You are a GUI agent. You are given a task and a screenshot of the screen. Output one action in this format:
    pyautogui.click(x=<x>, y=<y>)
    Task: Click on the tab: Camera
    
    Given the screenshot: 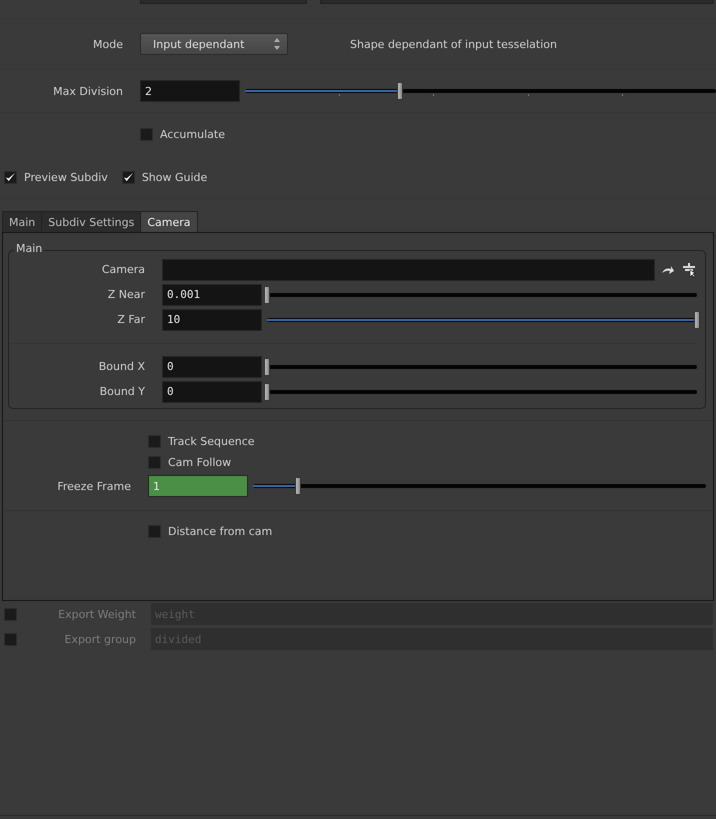 What is the action you would take?
    pyautogui.click(x=169, y=221)
    